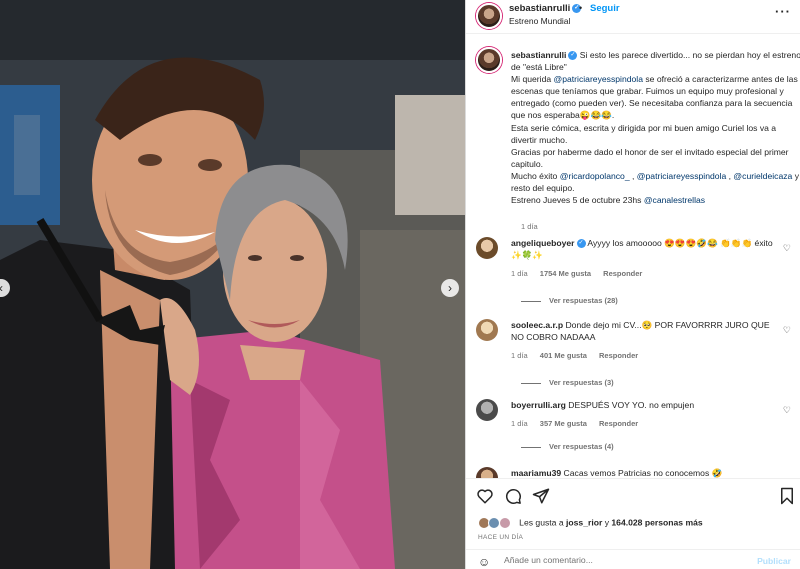 The image size is (800, 569). Describe the element at coordinates (529, 226) in the screenshot. I see `caption-age: 1 día` at that location.